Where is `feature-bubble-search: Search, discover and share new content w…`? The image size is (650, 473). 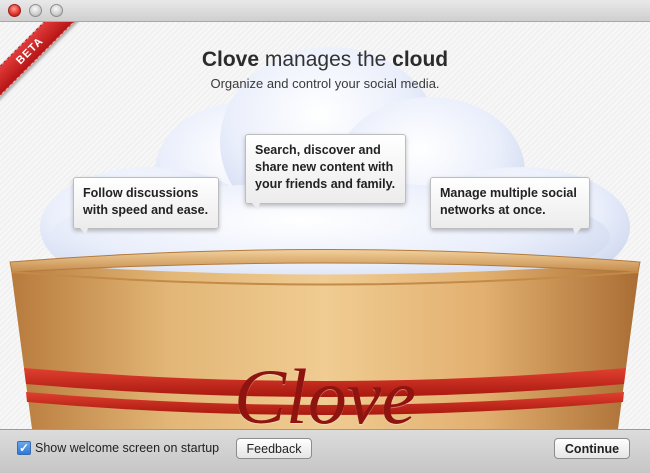 feature-bubble-search: Search, discover and share new content w… is located at coordinates (325, 172).